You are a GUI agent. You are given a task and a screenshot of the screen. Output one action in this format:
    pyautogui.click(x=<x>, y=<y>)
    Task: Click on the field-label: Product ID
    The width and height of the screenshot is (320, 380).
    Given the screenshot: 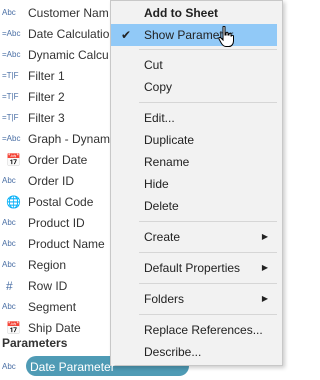 What is the action you would take?
    pyautogui.click(x=56, y=222)
    